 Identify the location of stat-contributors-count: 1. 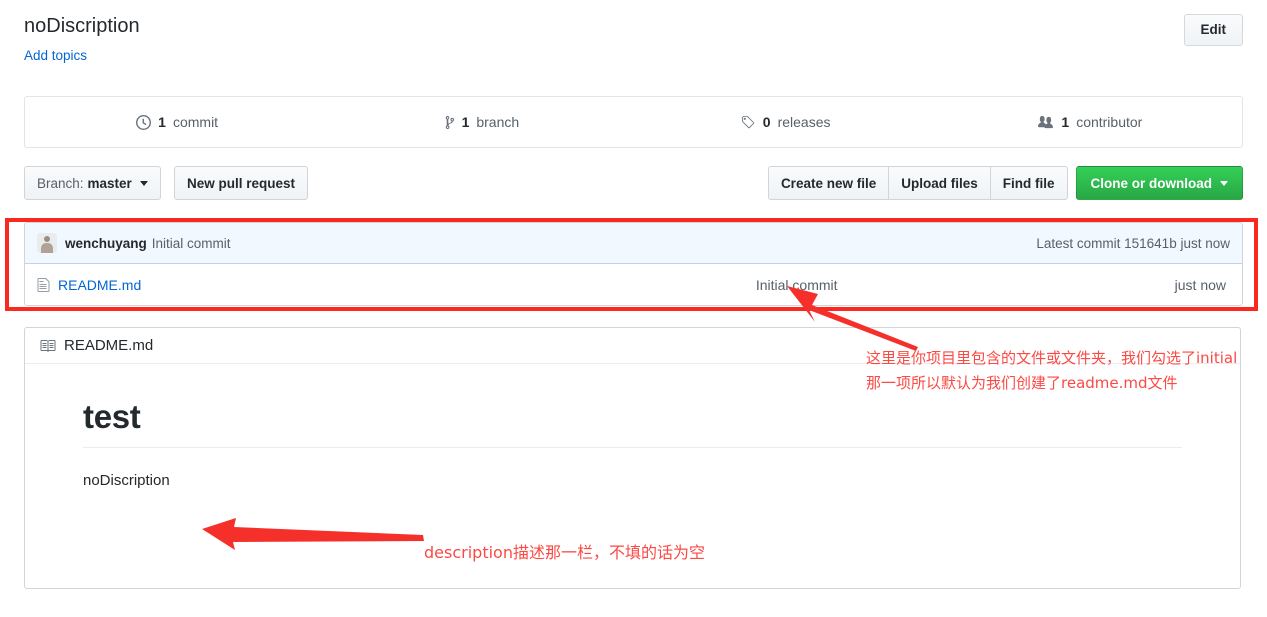
(1065, 122).